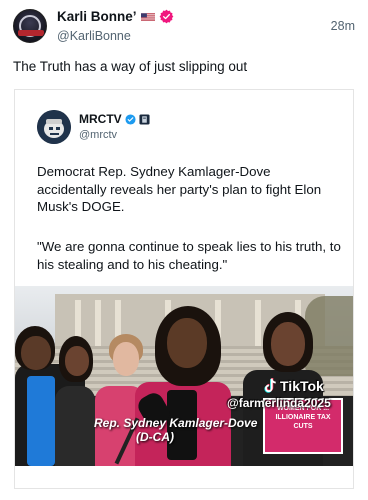 The height and width of the screenshot is (500, 368). What do you see at coordinates (31, 33) in the screenshot?
I see `avatar-band` at bounding box center [31, 33].